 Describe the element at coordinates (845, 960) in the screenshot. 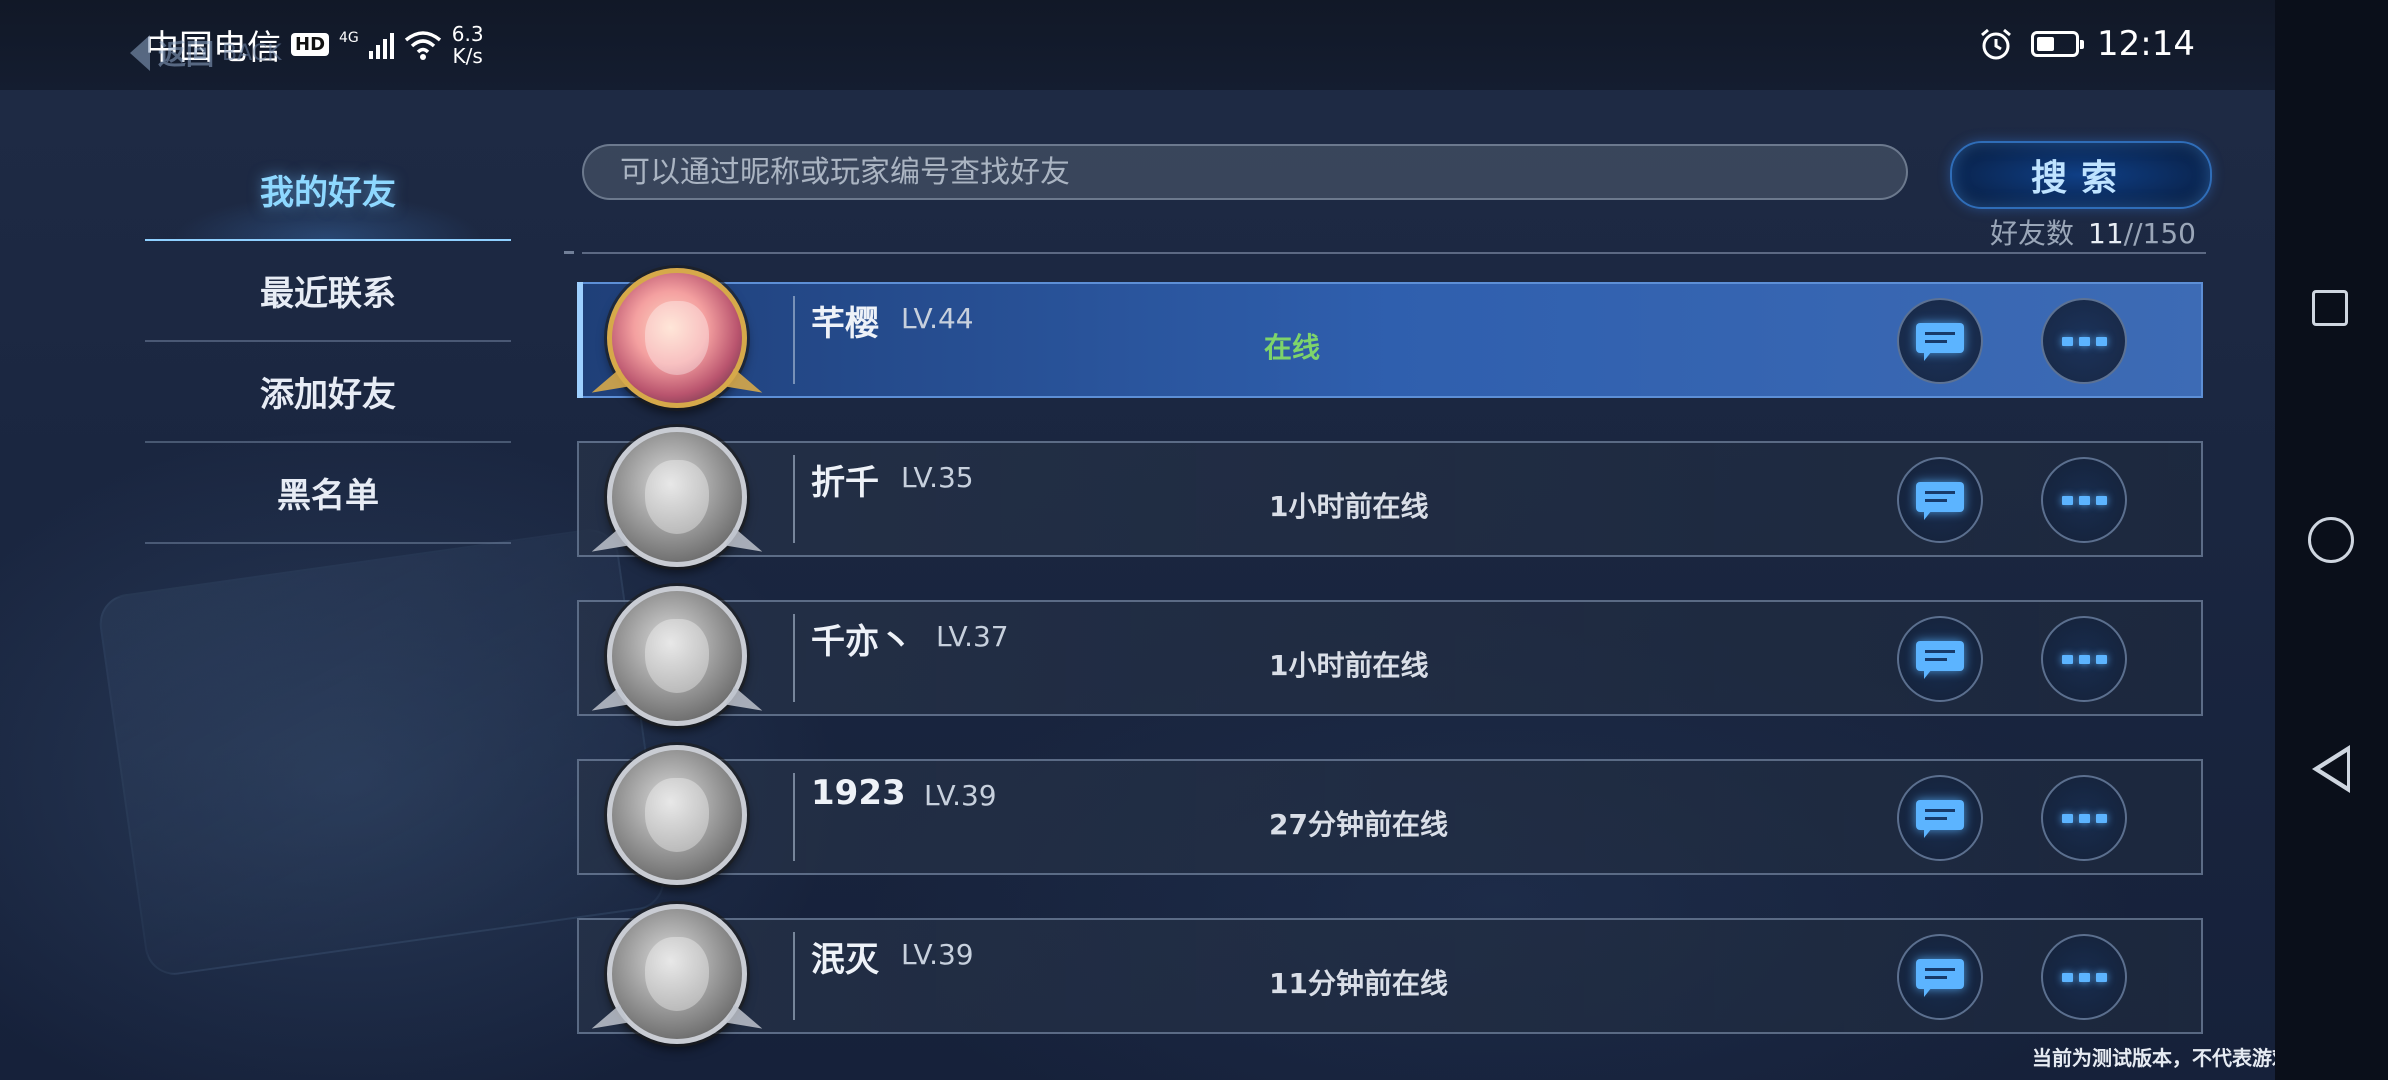

I see `friend-name: 泯灭` at that location.